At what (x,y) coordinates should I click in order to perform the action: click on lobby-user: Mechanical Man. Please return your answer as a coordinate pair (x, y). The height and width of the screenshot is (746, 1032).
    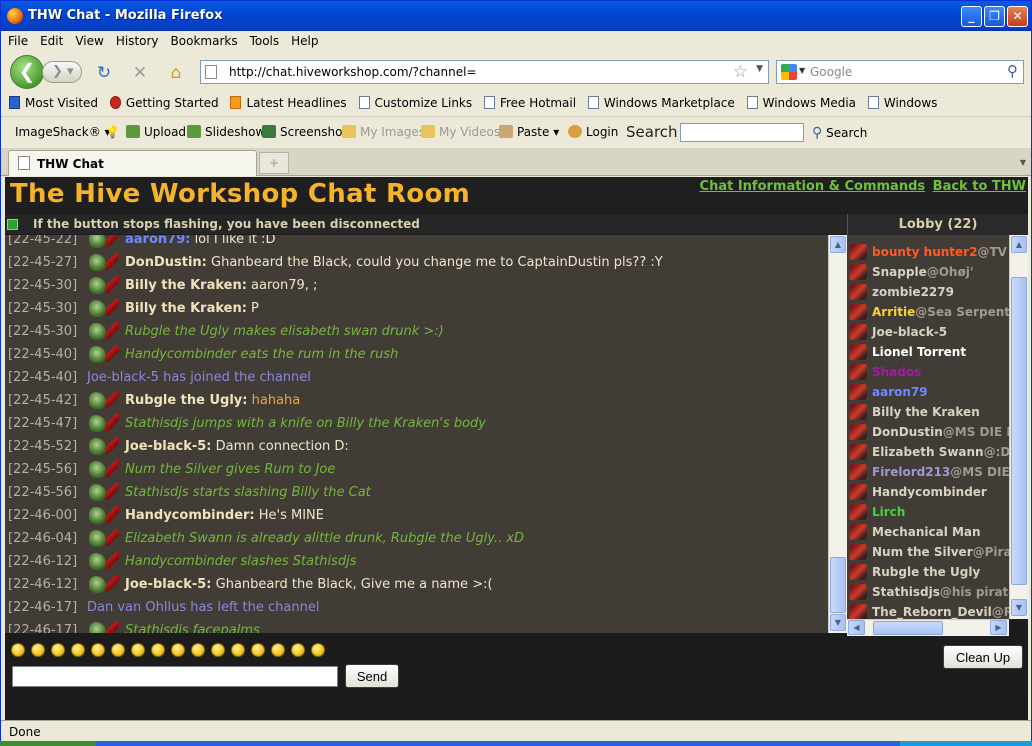
    Looking at the image, I should click on (928, 532).